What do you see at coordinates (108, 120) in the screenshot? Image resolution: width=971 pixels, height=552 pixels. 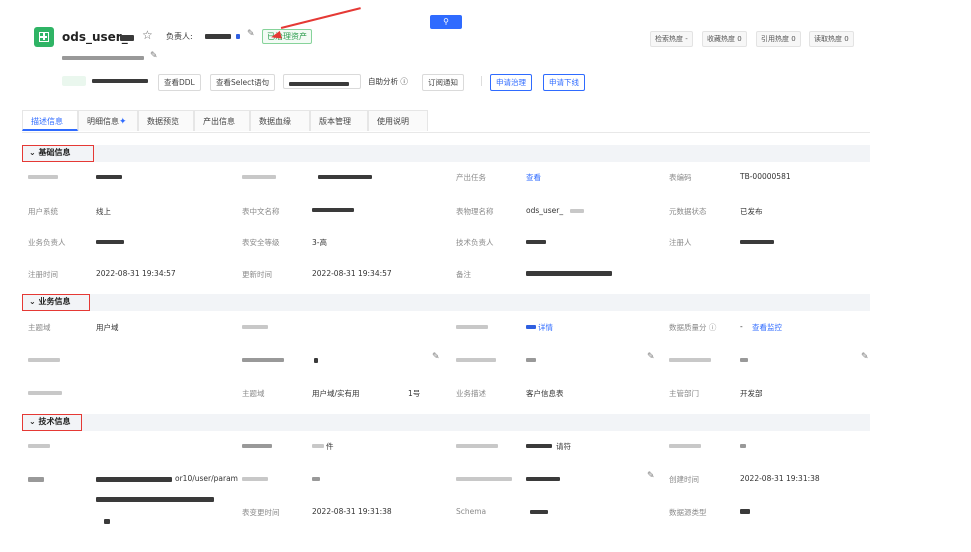 I see `tab-detail: 明细信息✦` at bounding box center [108, 120].